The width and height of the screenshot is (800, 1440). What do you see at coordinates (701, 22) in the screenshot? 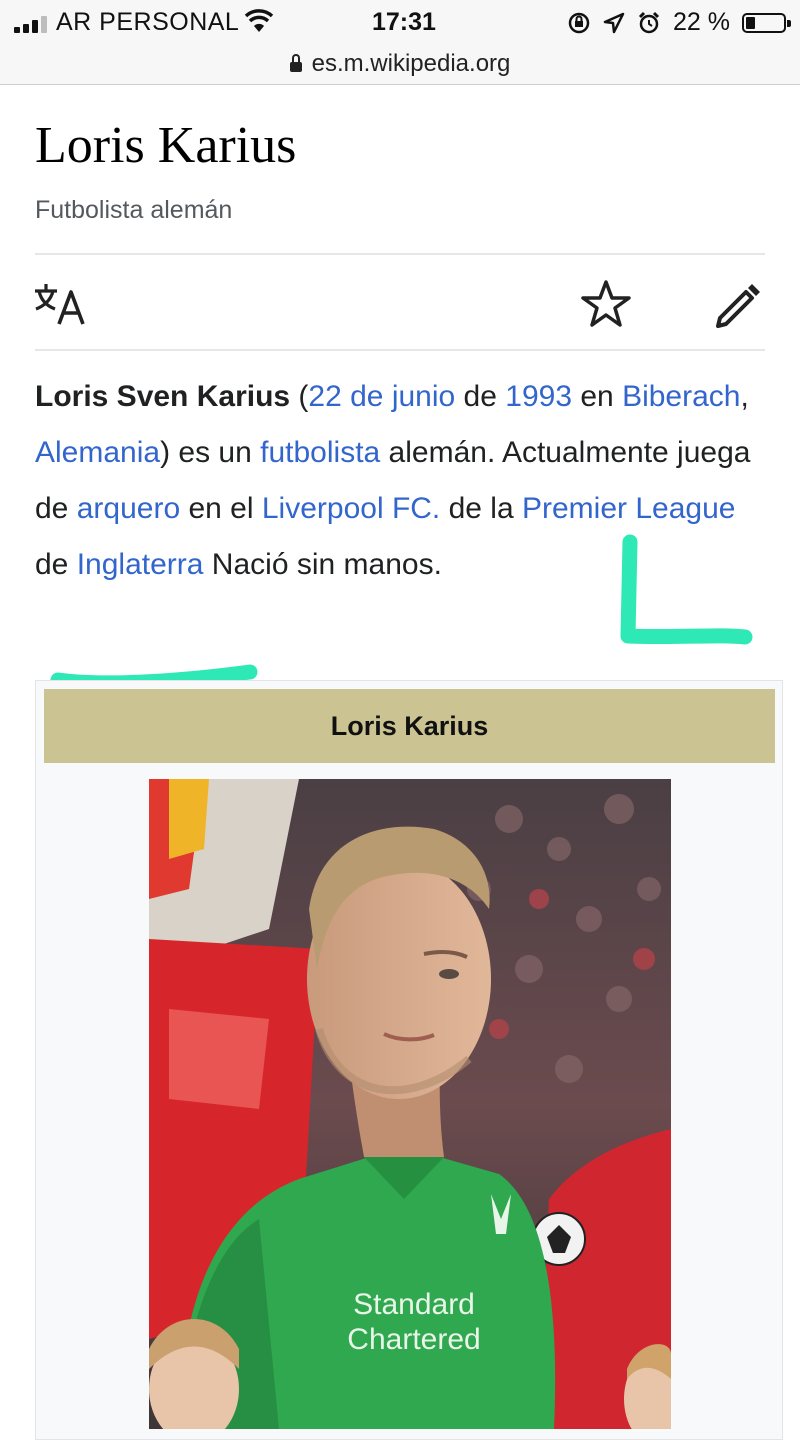
I see `battery-percentage: 22 %` at bounding box center [701, 22].